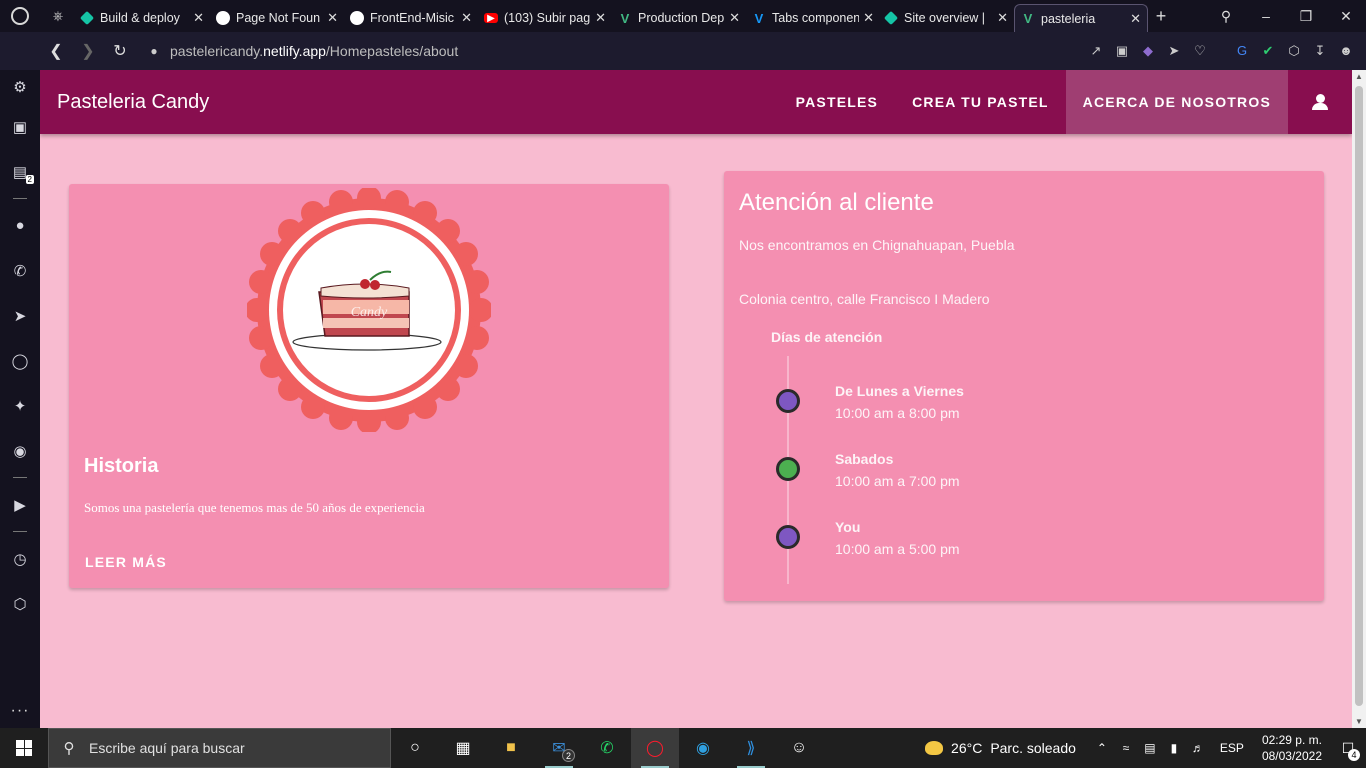 The width and height of the screenshot is (1366, 768). I want to click on page-scrollbar: ▲ ▼, so click(1359, 399).